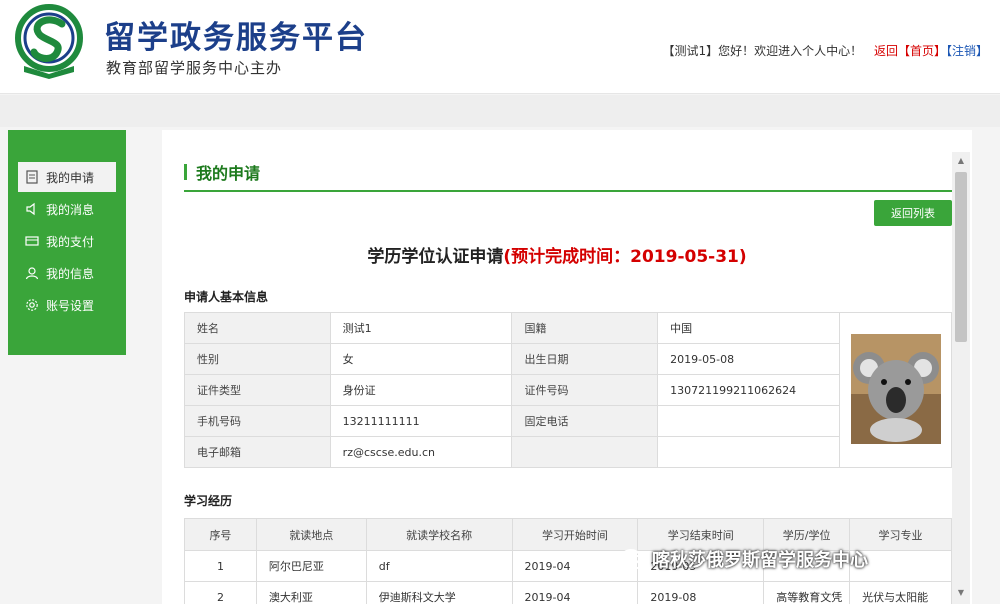 The height and width of the screenshot is (604, 1000). What do you see at coordinates (32, 209) in the screenshot?
I see `speaker-icon` at bounding box center [32, 209].